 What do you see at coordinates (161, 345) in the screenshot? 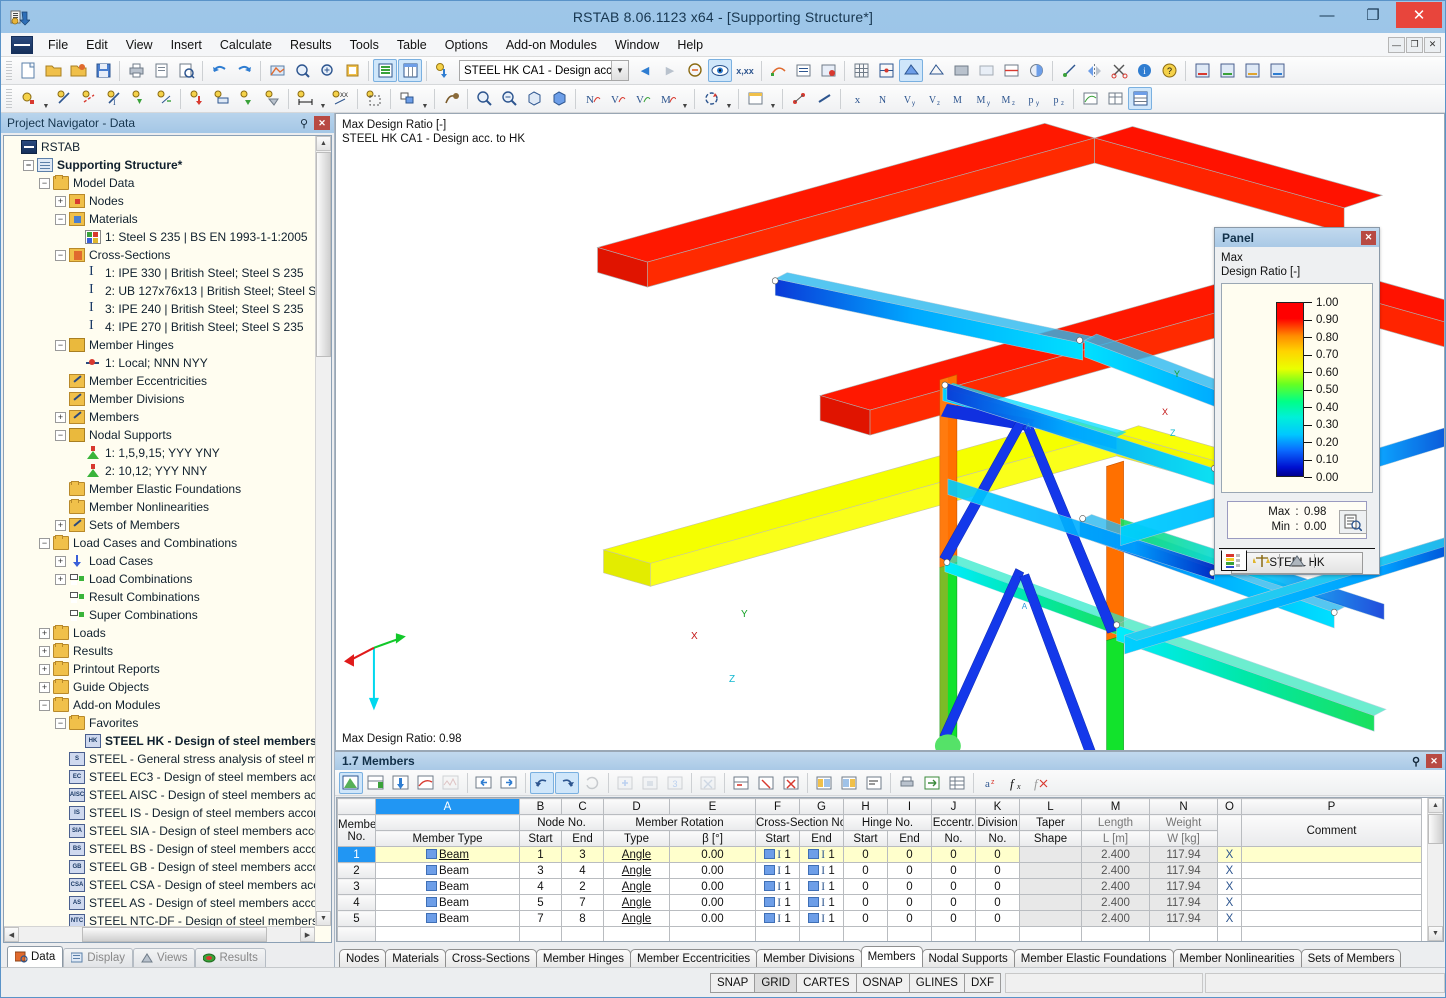
I see `tree-item: − Member Hinges` at bounding box center [161, 345].